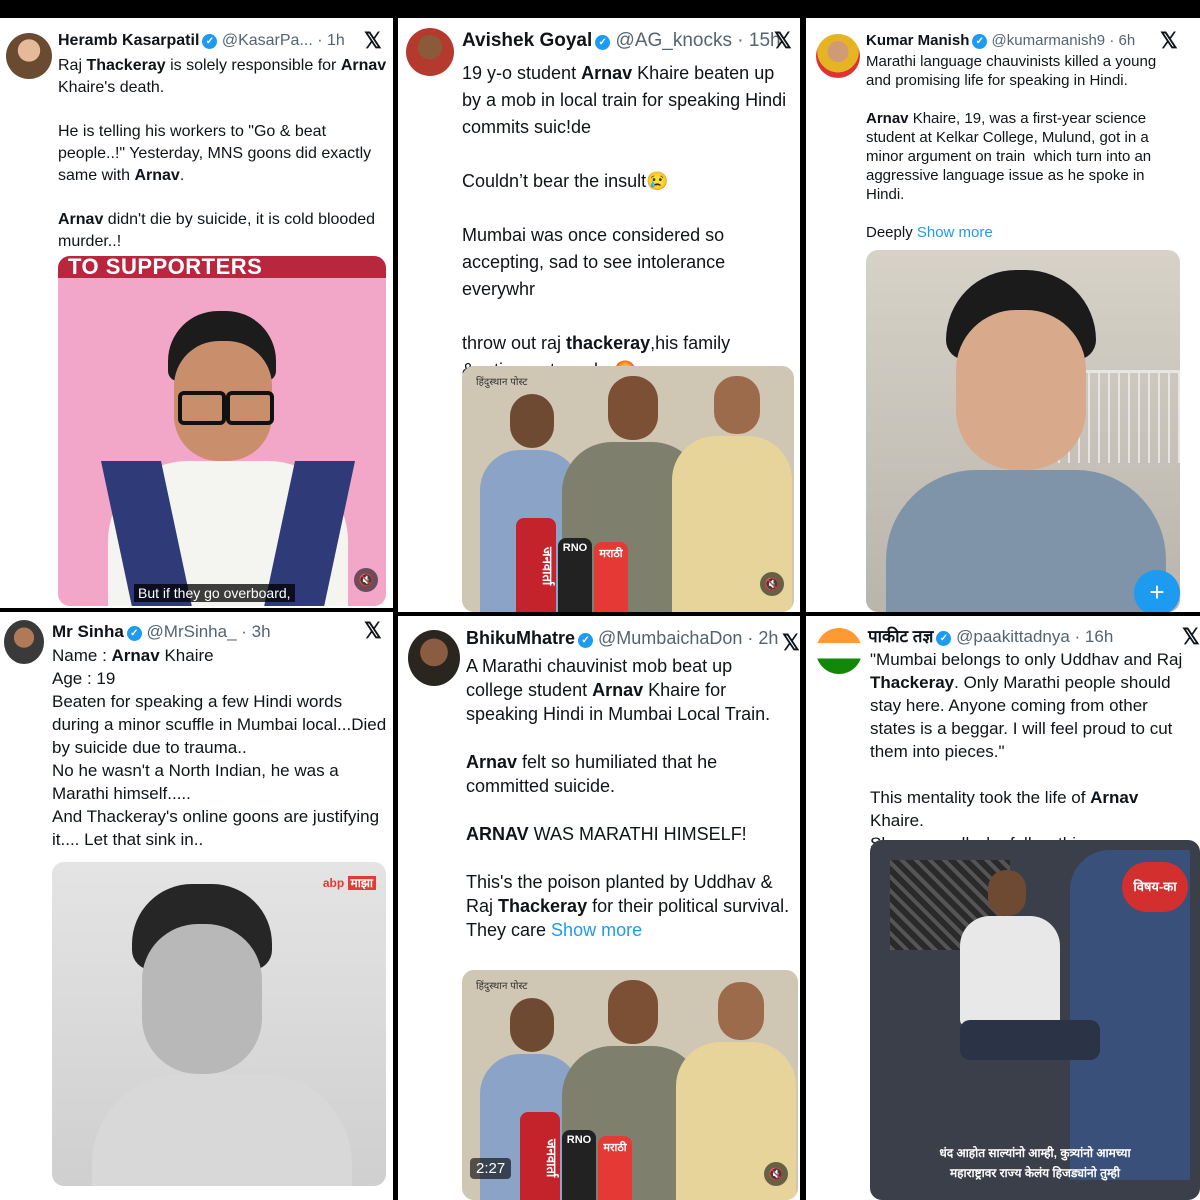 The height and width of the screenshot is (1200, 1200). What do you see at coordinates (1157, 591) in the screenshot?
I see `compose-fab: +` at bounding box center [1157, 591].